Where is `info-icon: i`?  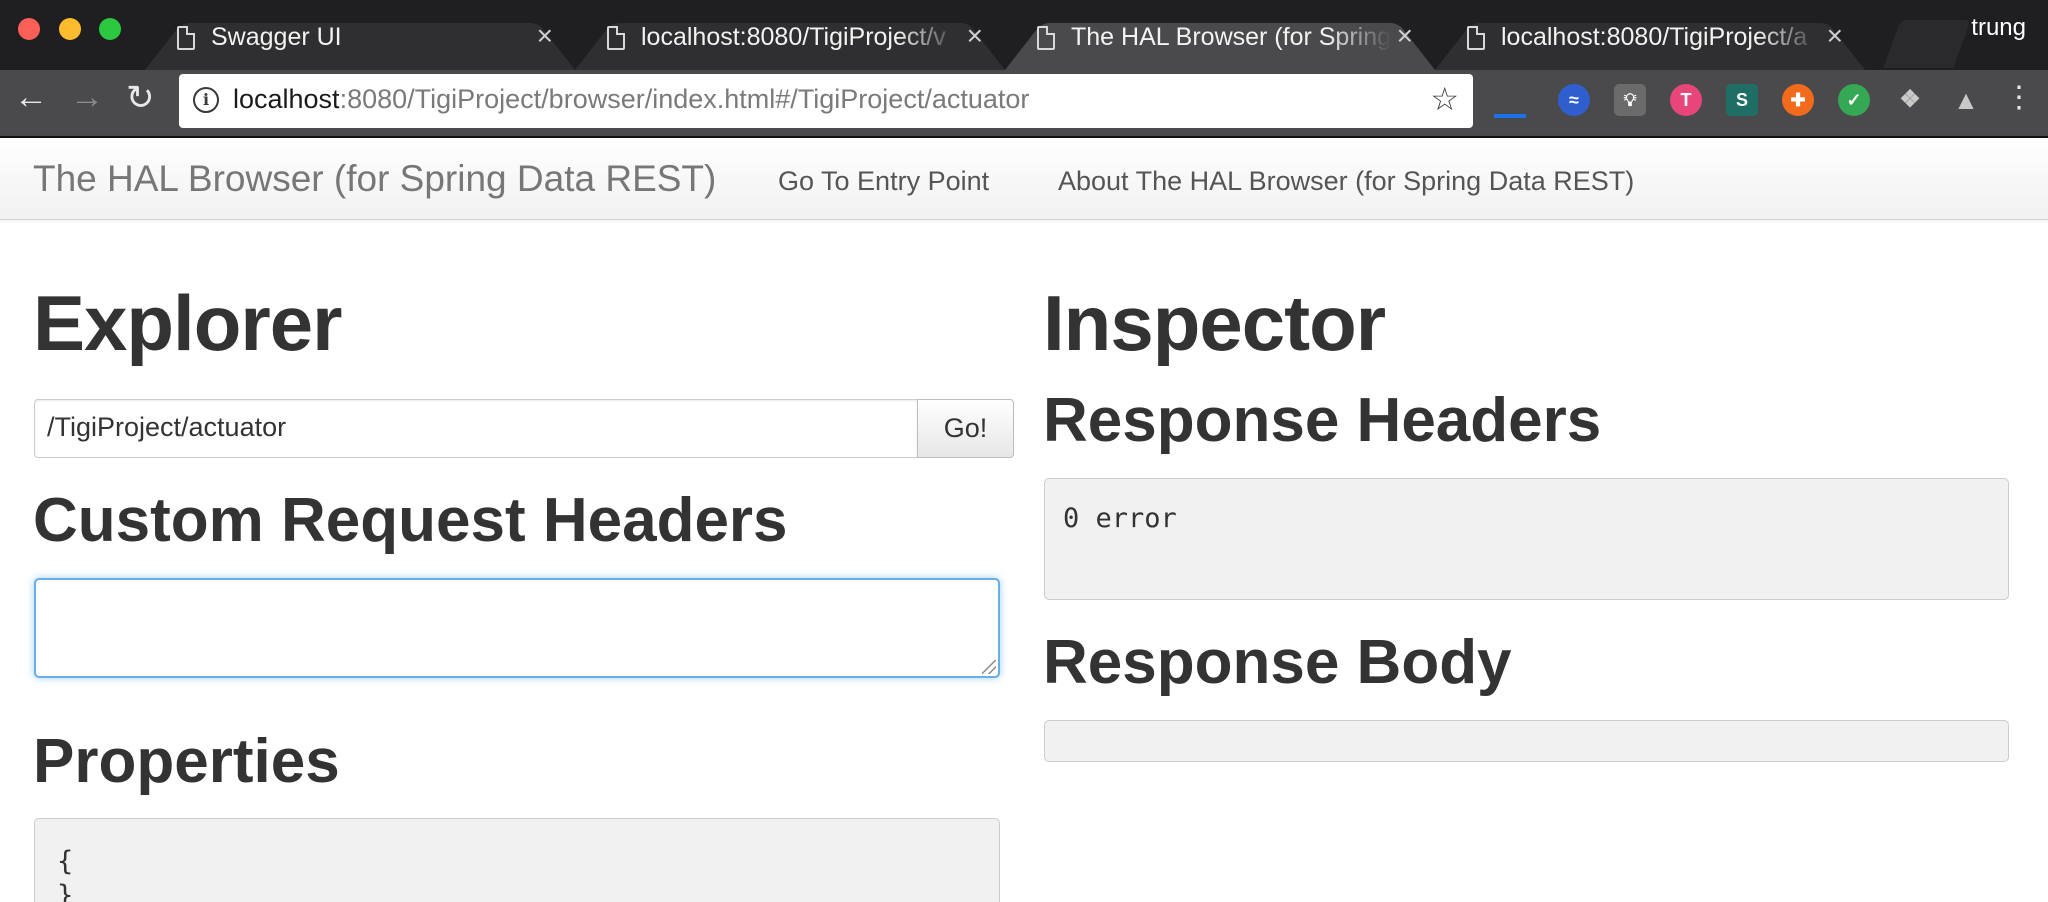 info-icon: i is located at coordinates (206, 100).